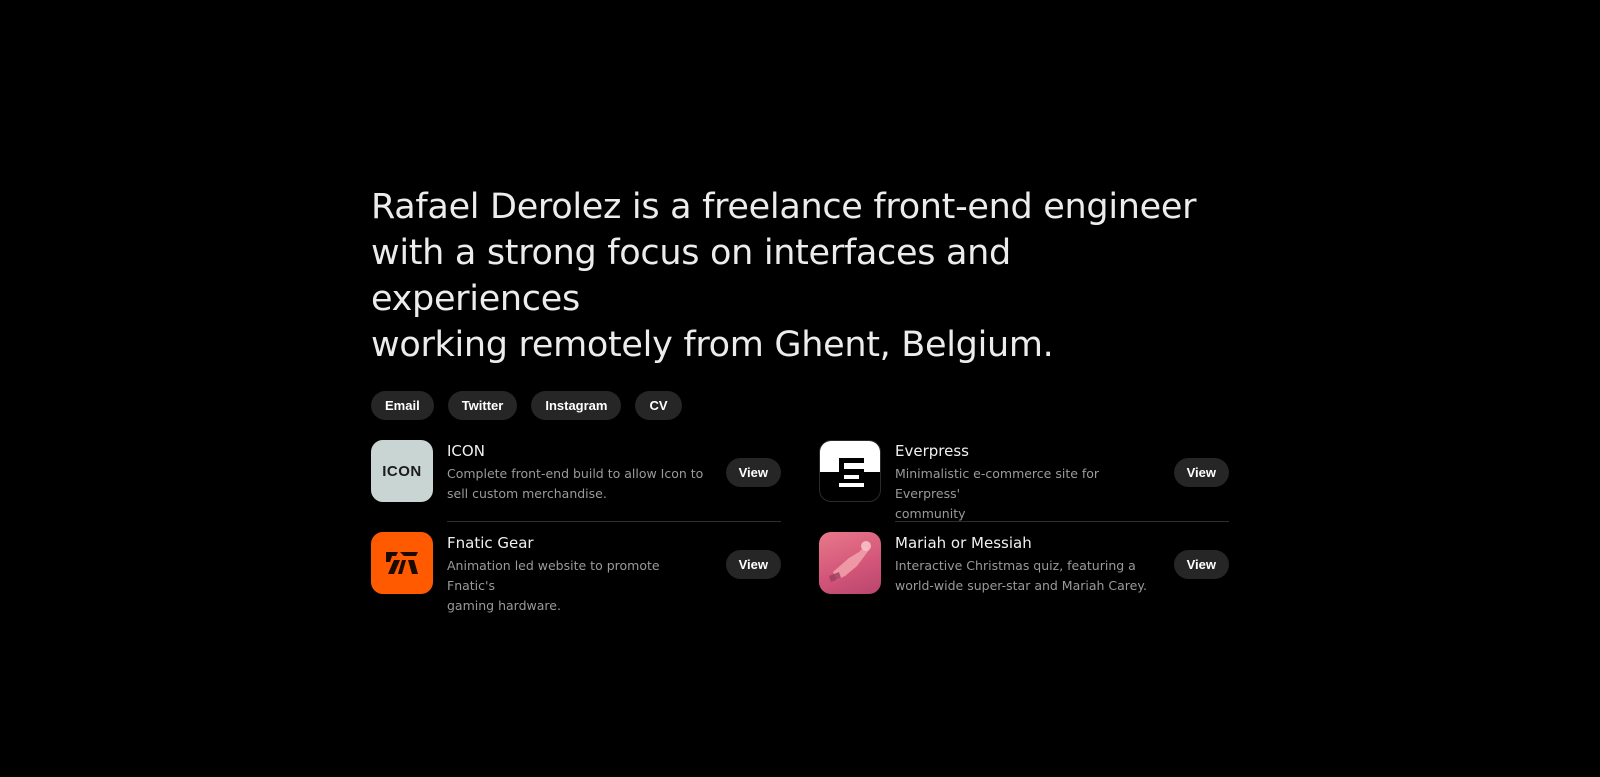 This screenshot has height=777, width=1600. What do you see at coordinates (504, 605) in the screenshot?
I see `project-desc-line-2: gaming hardware.` at bounding box center [504, 605].